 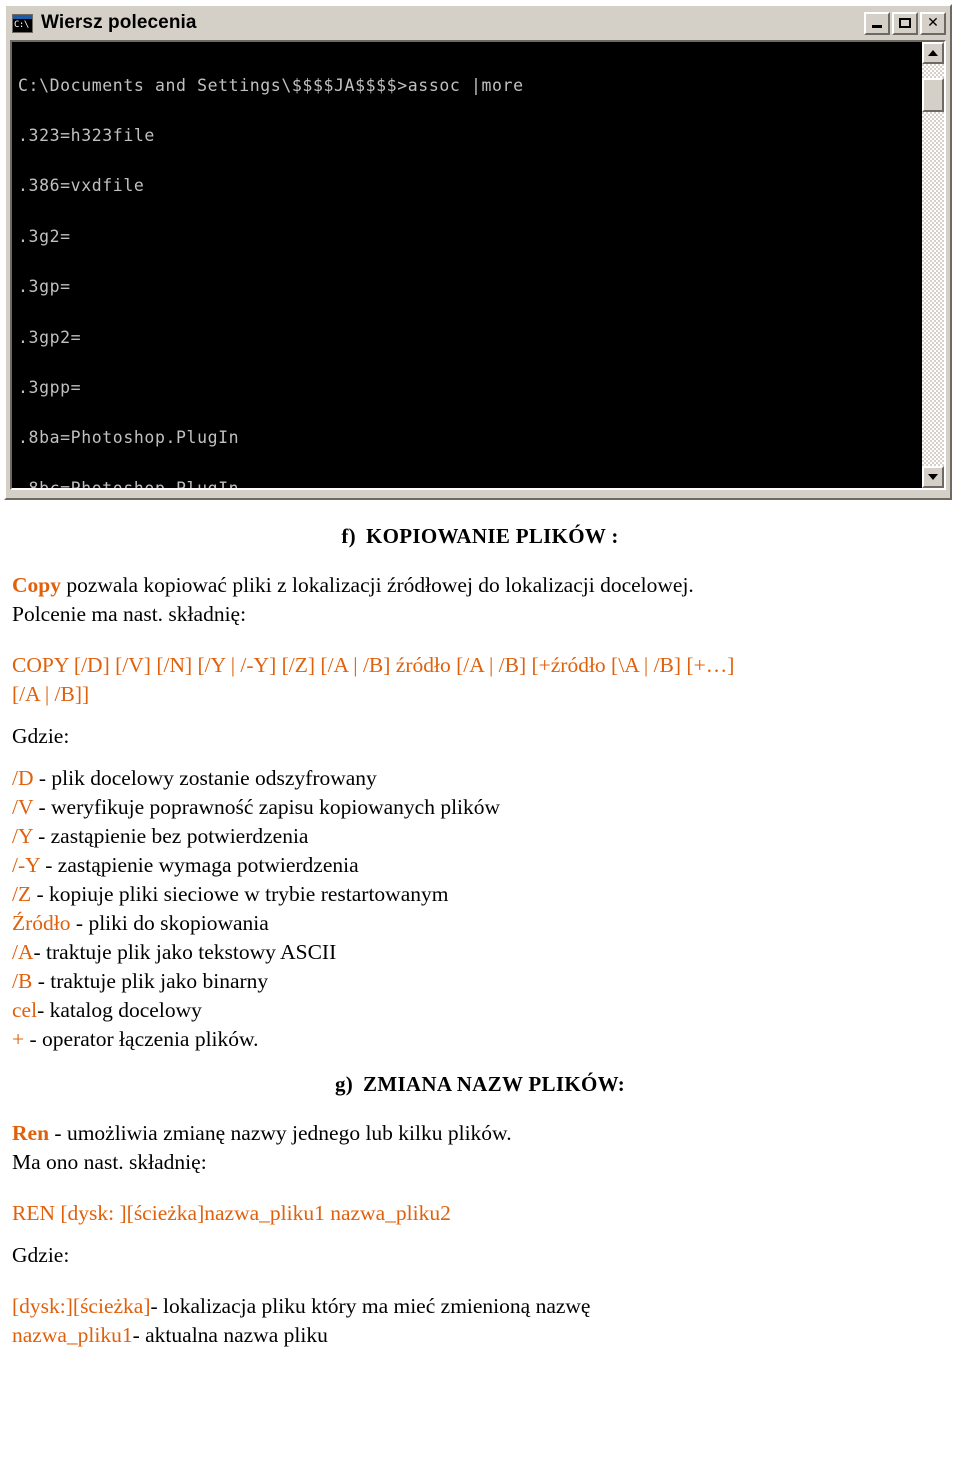 I want to click on window-controls: ✕, so click(x=905, y=23).